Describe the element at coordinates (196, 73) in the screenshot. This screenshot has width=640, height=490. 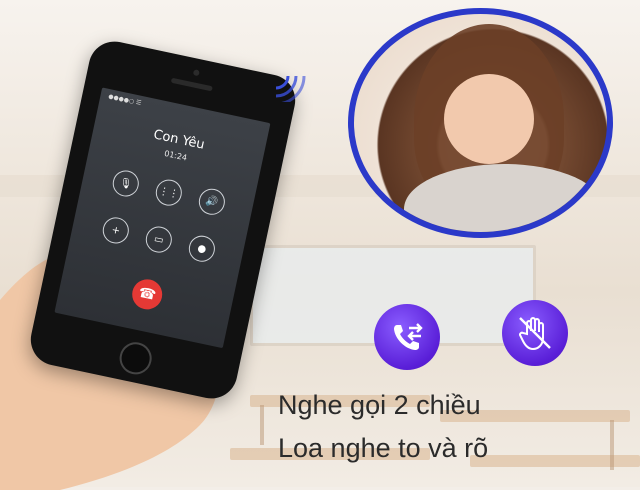
I see `front-camera` at that location.